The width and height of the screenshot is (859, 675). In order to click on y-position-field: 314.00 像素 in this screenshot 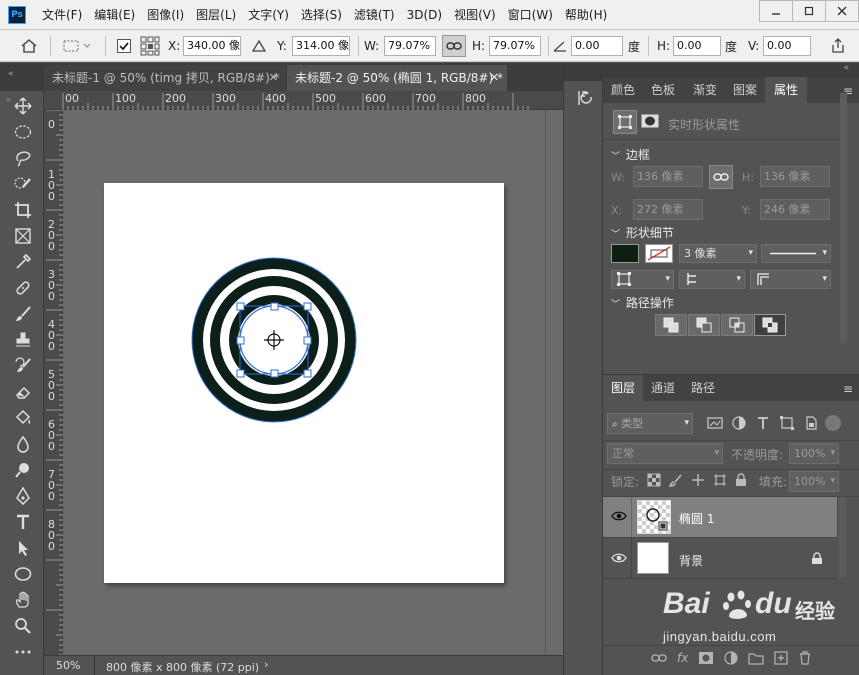, I will do `click(321, 46)`.